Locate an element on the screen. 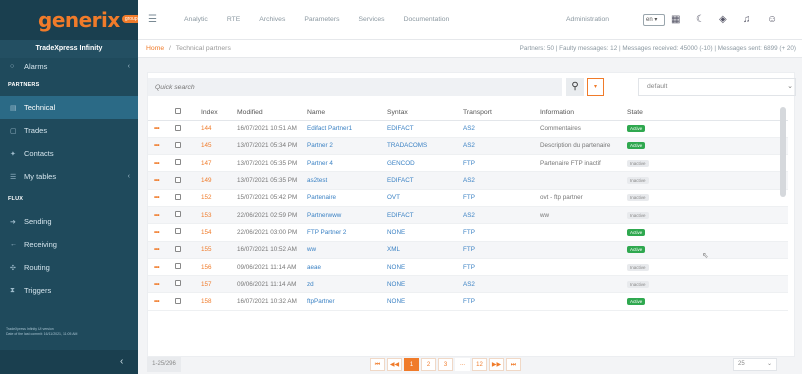 This screenshot has height=374, width=802. grid-icon: ▦ is located at coordinates (675, 19).